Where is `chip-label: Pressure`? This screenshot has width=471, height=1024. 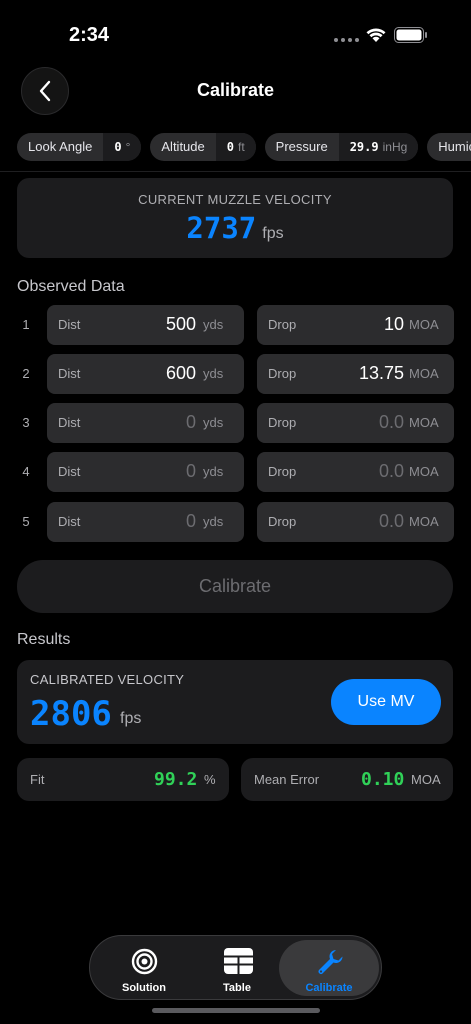 chip-label: Pressure is located at coordinates (301, 146).